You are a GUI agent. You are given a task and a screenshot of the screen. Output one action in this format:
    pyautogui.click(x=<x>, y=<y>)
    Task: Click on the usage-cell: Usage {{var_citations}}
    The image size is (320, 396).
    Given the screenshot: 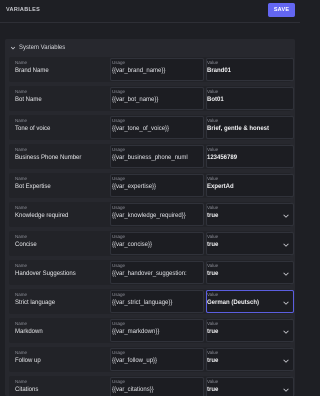 What is the action you would take?
    pyautogui.click(x=158, y=387)
    